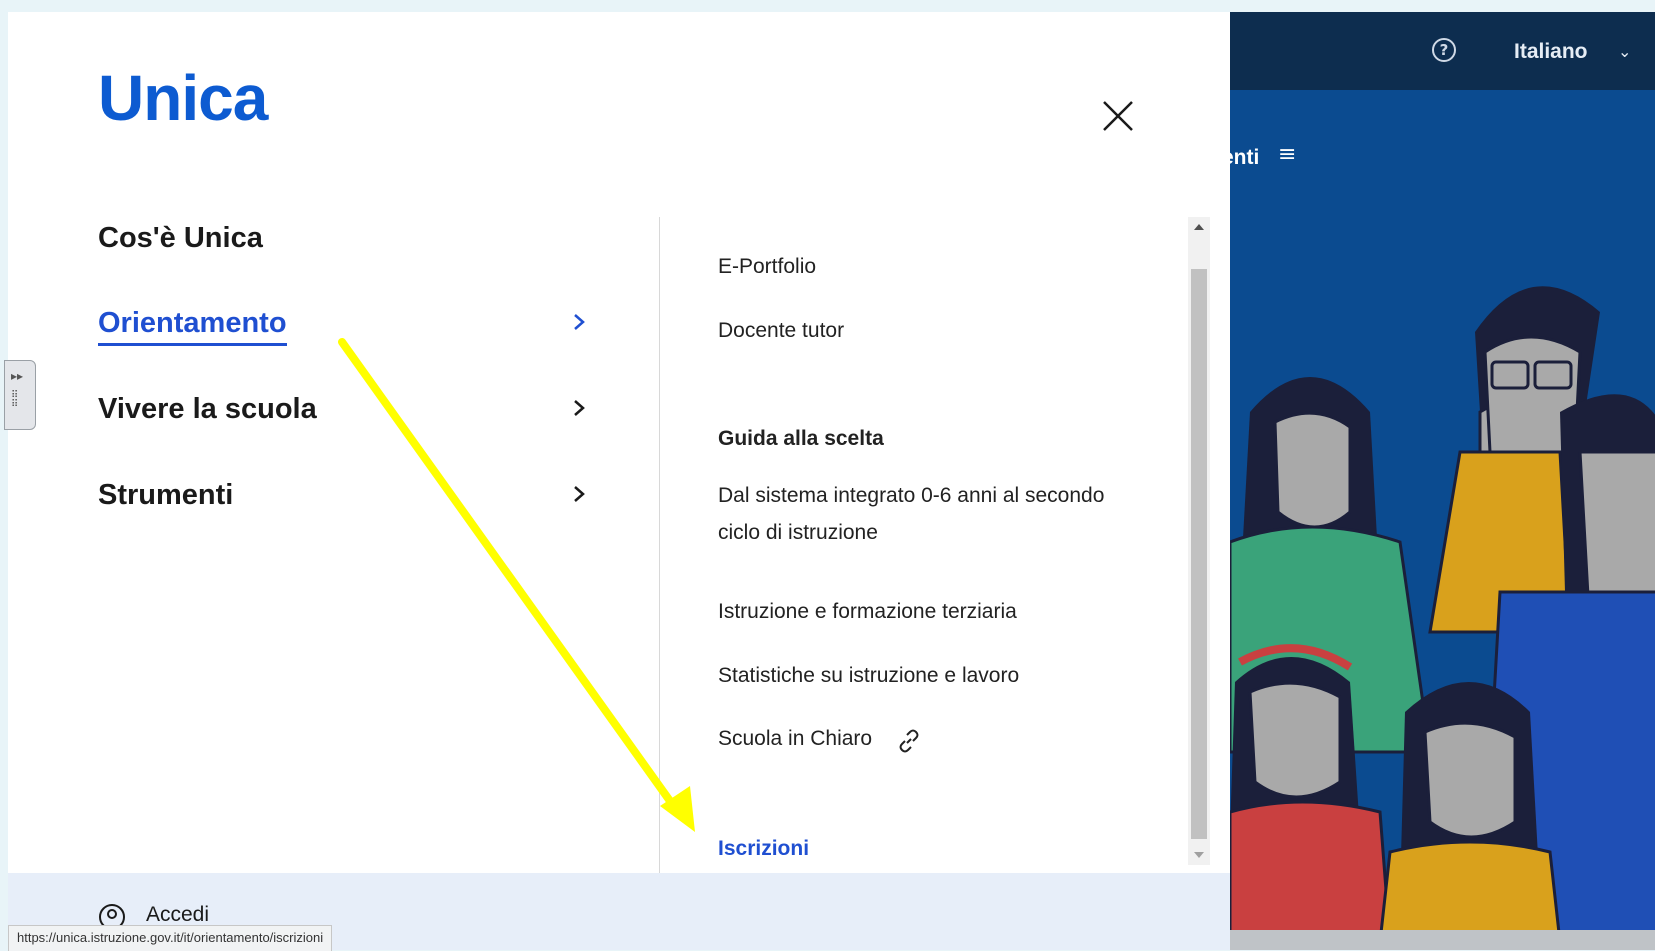 The height and width of the screenshot is (951, 1655). I want to click on unica-logo: Unica, so click(208, 99).